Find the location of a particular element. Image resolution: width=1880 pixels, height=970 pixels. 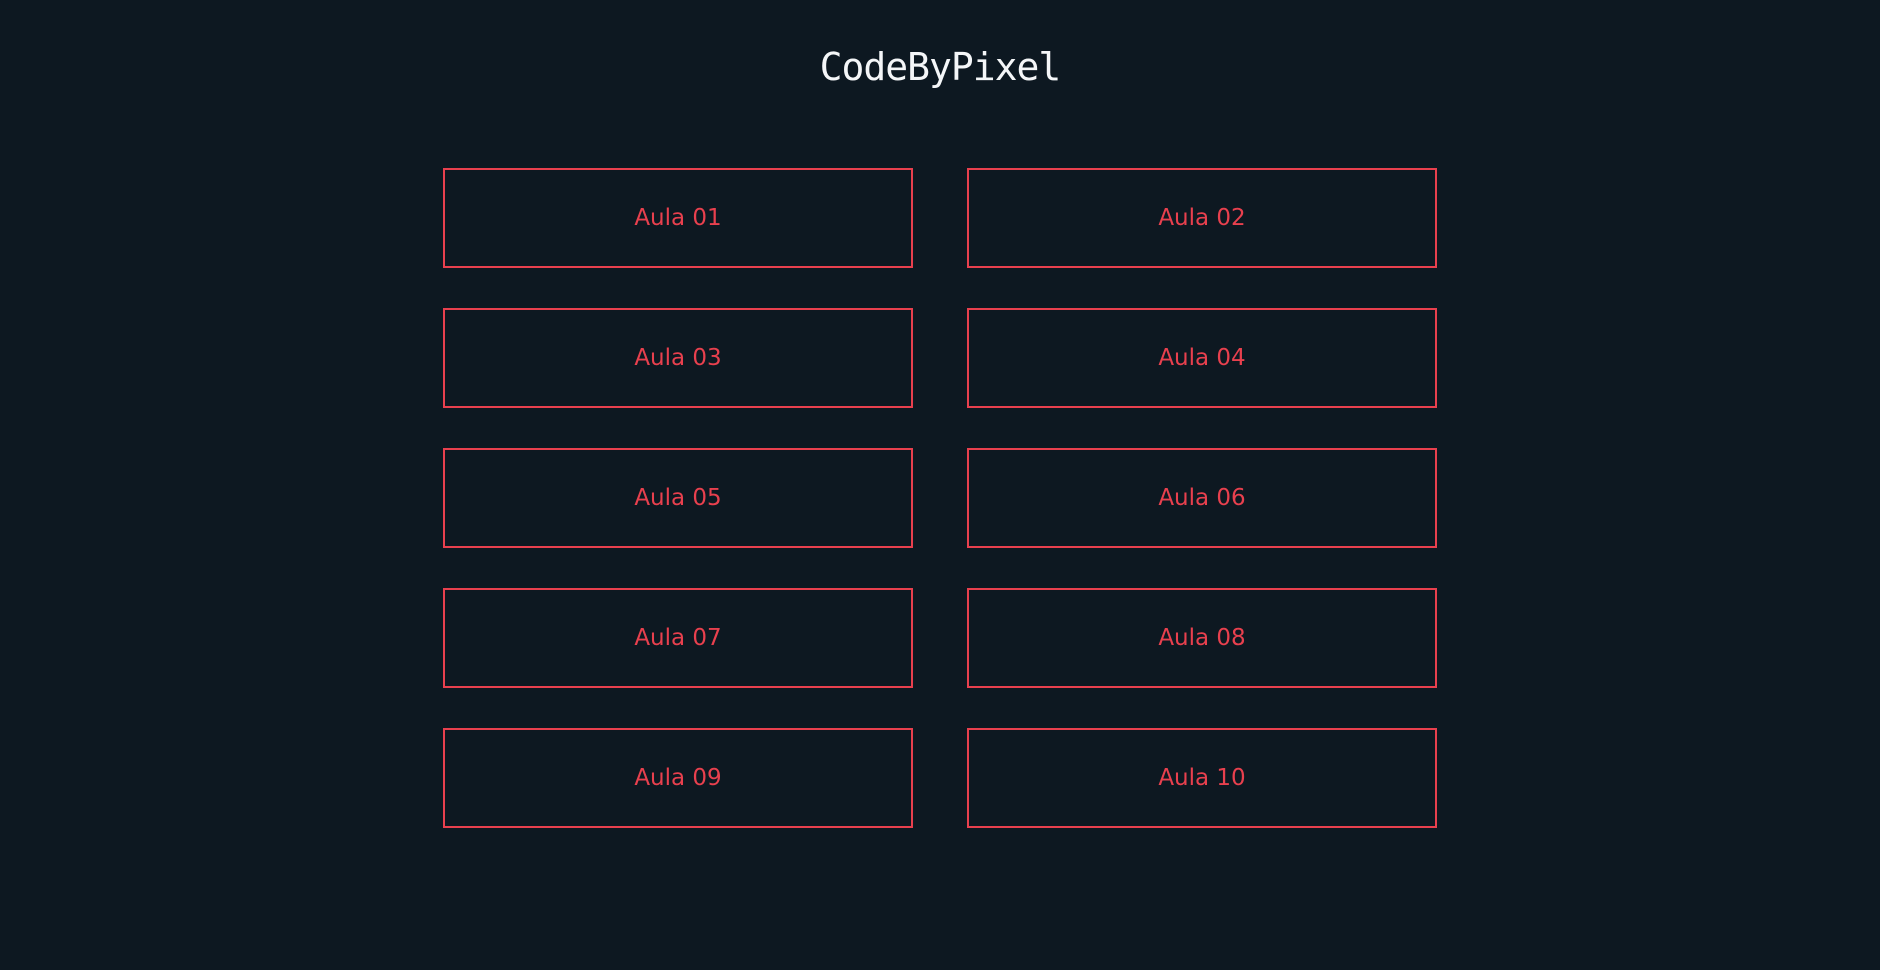

lesson-label: Aula 08 is located at coordinates (1202, 637).